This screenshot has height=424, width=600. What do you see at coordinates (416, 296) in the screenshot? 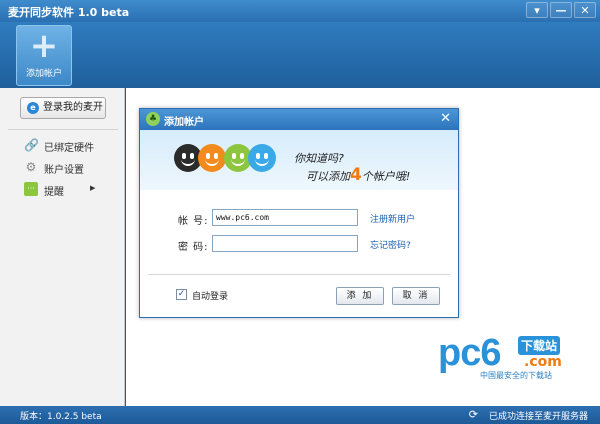
I see `cancel-button: 取 消` at bounding box center [416, 296].